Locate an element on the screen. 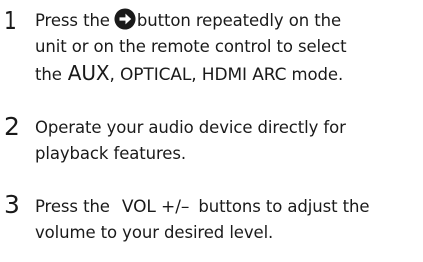  after-vol-text: buttons to adjust the is located at coordinates (284, 206).